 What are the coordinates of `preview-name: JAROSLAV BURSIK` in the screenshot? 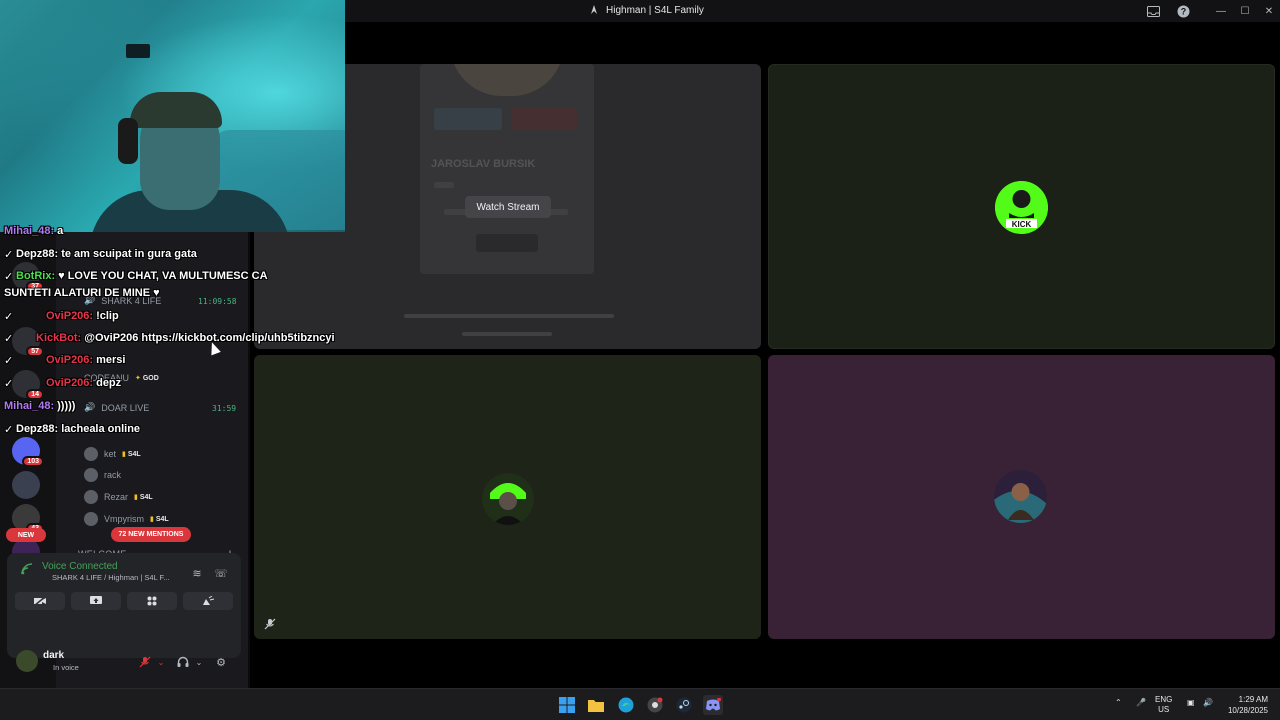 It's located at (483, 164).